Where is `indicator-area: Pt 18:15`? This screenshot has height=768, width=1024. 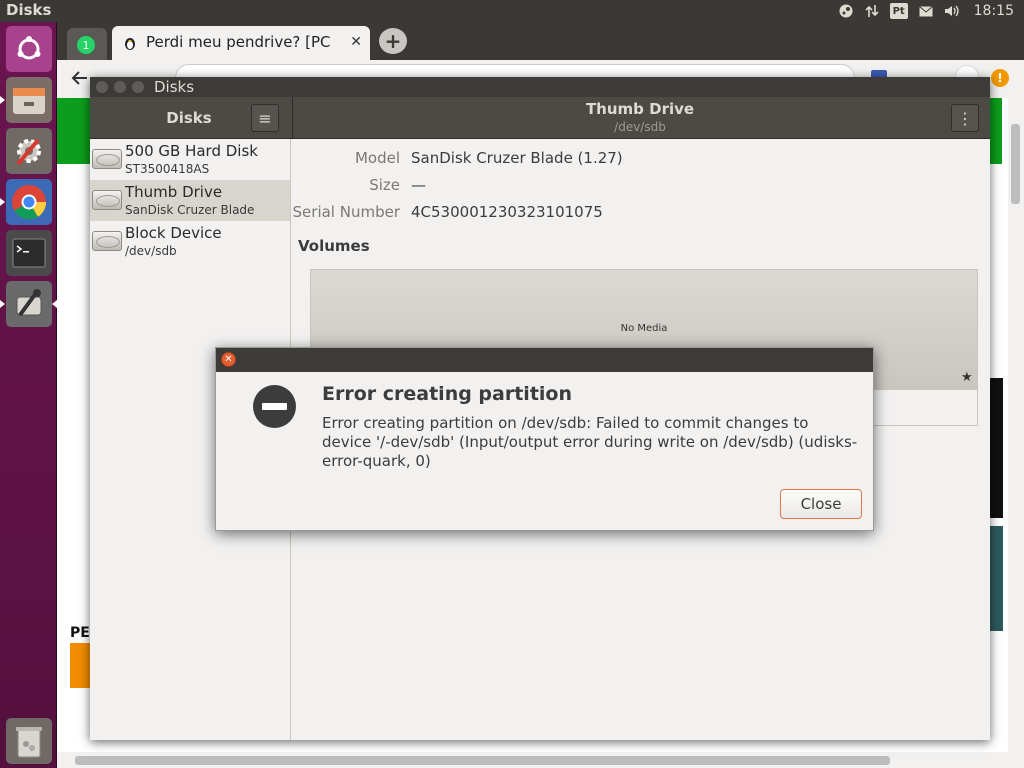
indicator-area: Pt 18:15 is located at coordinates (931, 11).